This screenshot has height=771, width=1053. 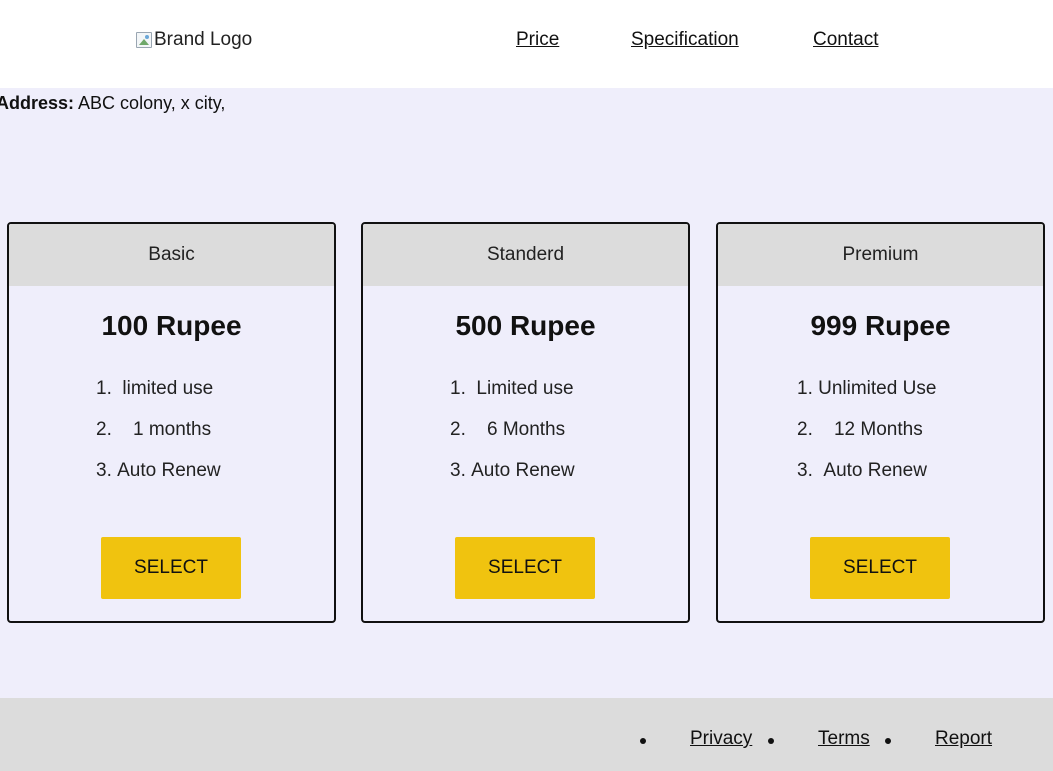 What do you see at coordinates (154, 429) in the screenshot?
I see `feature-item: 2. 1 months` at bounding box center [154, 429].